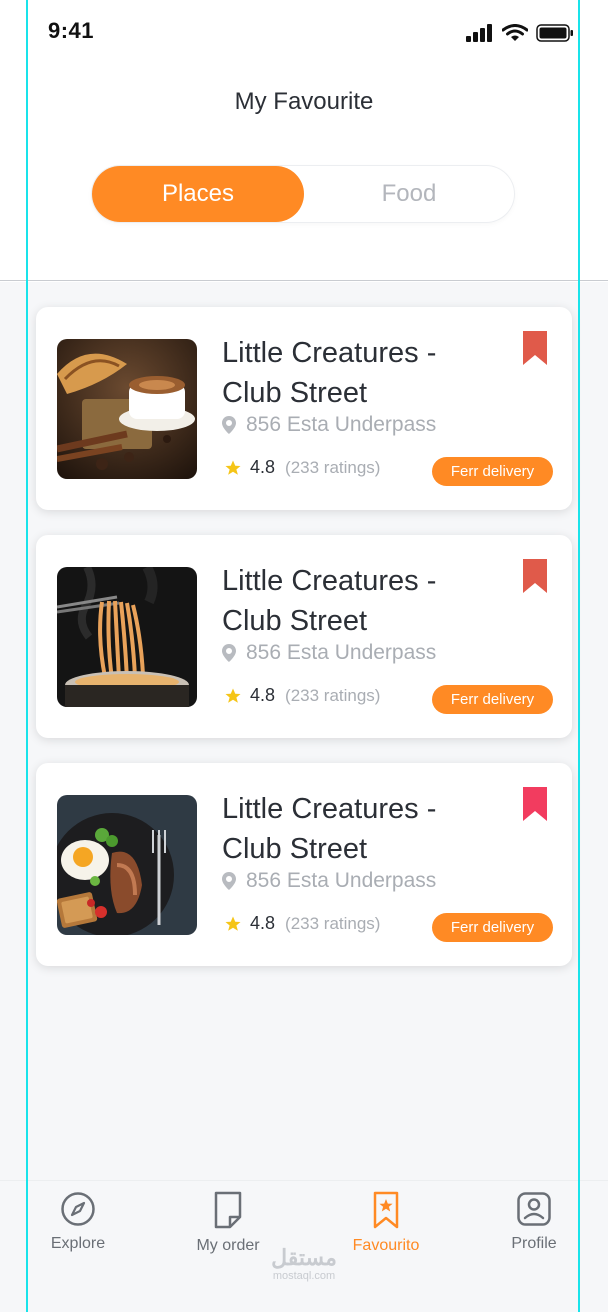 The height and width of the screenshot is (1312, 608). Describe the element at coordinates (304, 32) in the screenshot. I see `status-bar: 9:41` at that location.